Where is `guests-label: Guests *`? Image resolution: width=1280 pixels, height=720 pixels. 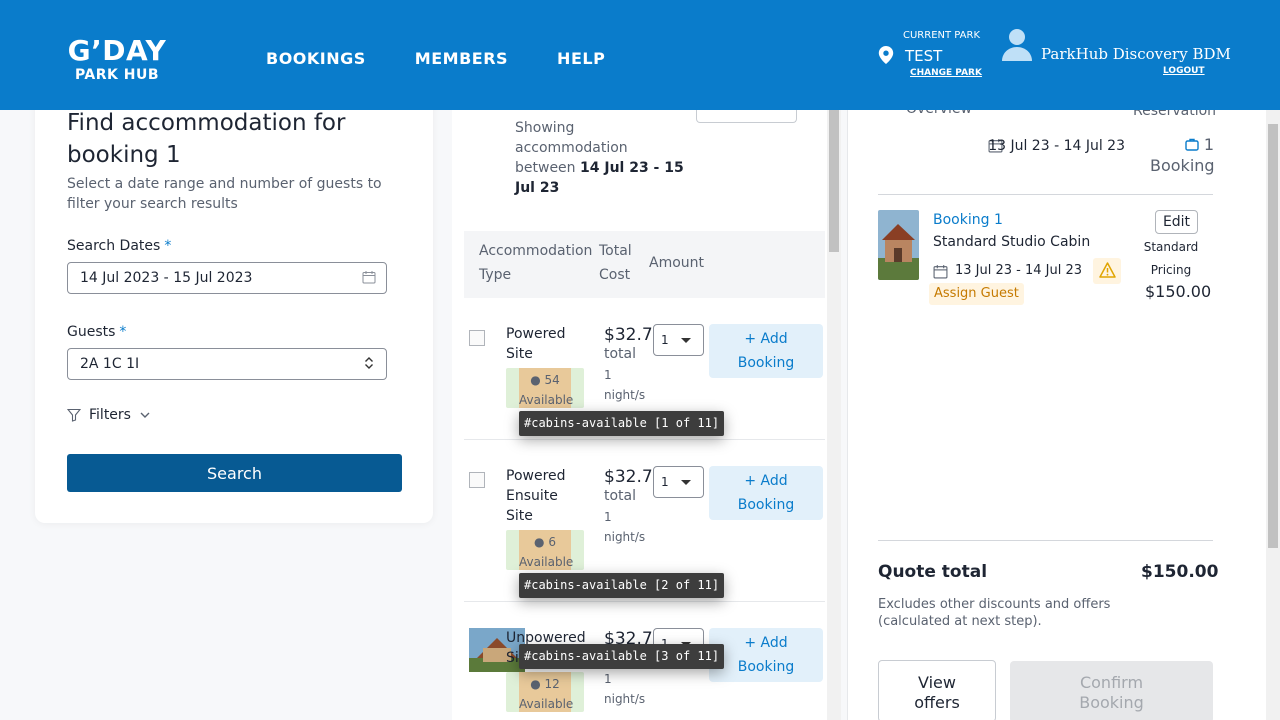 guests-label: Guests * is located at coordinates (96, 332).